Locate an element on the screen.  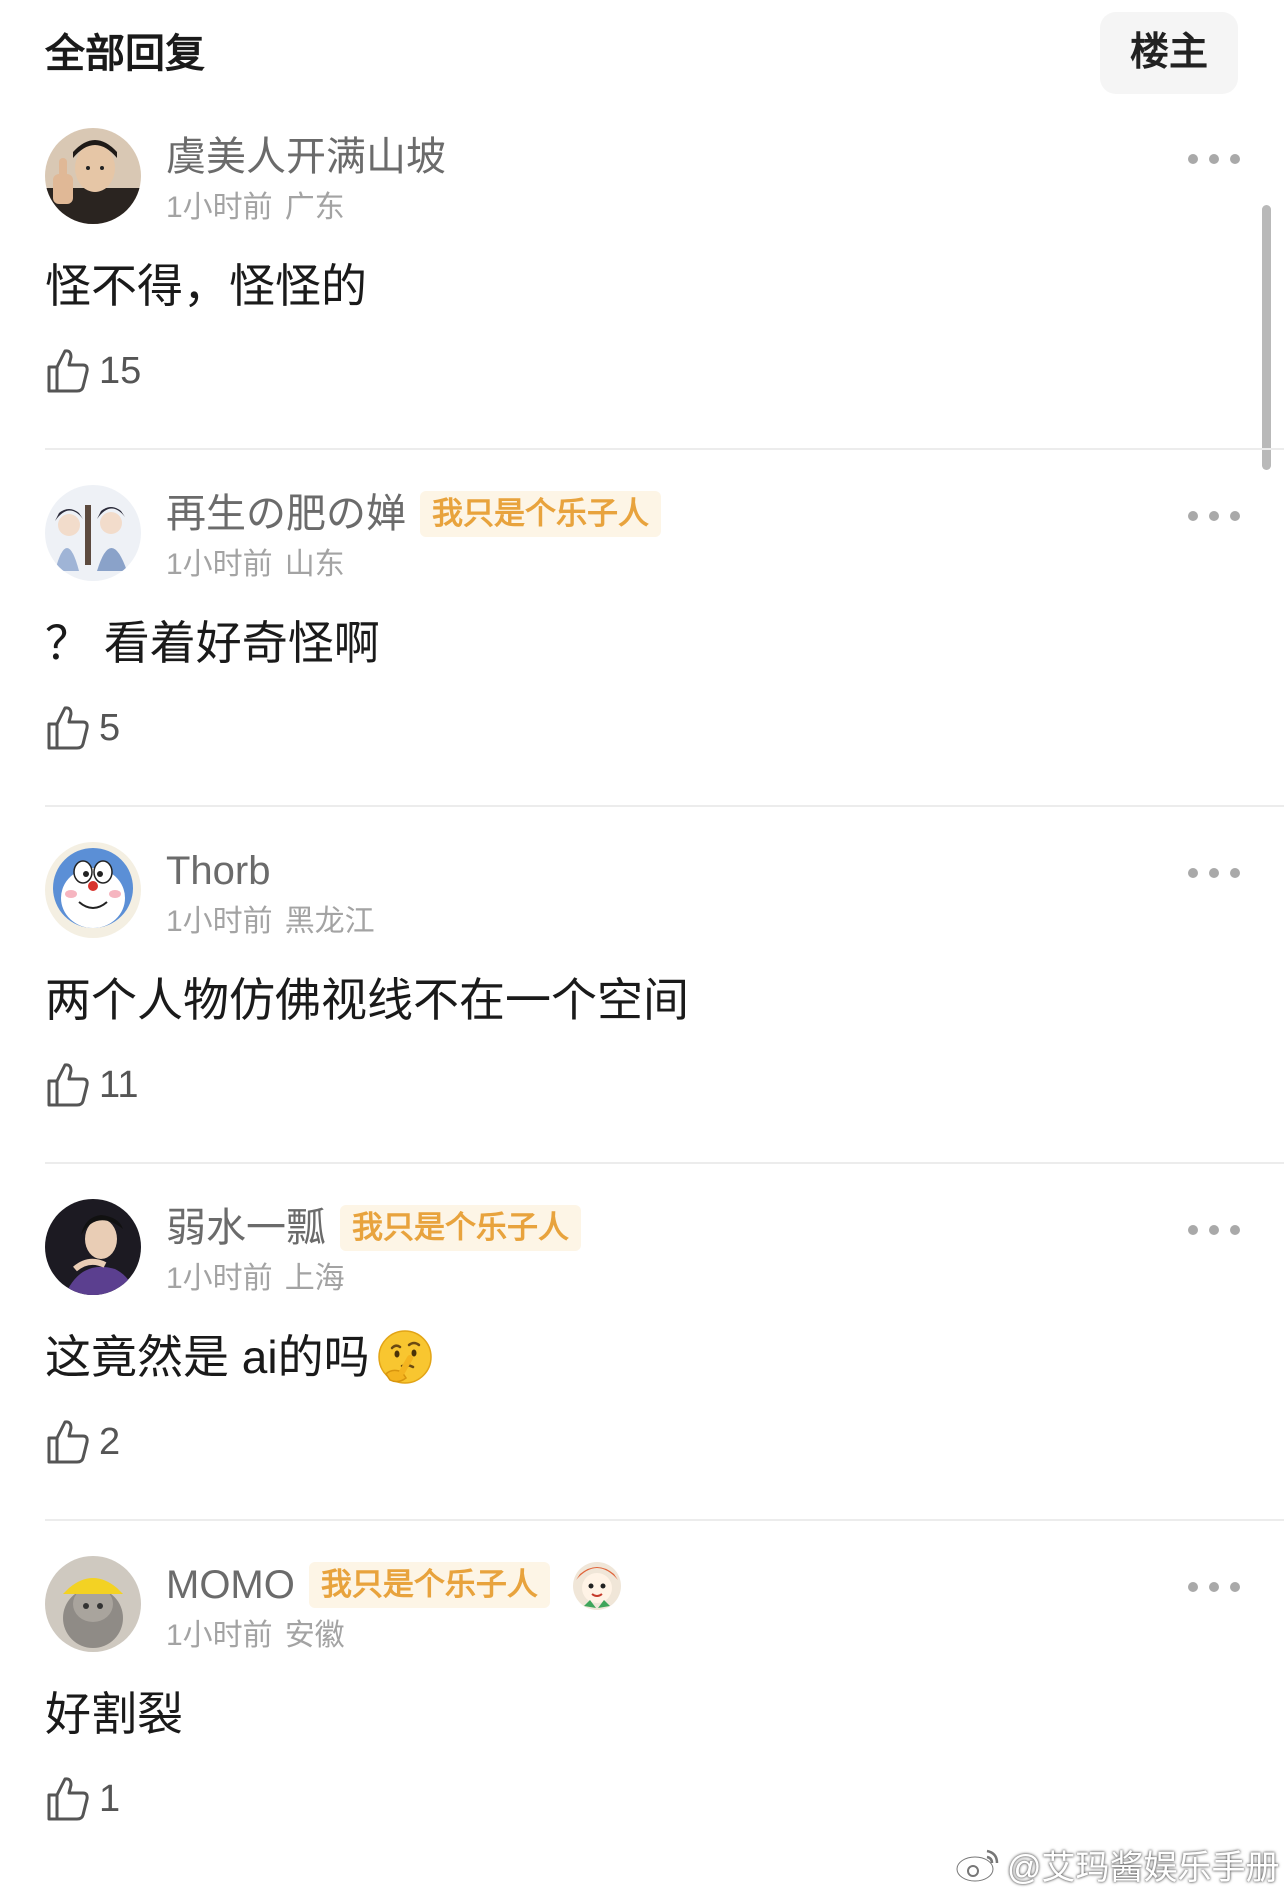
comment-text-value: 两个人物仿佛视线不在一个空间 is located at coordinates (367, 1000).